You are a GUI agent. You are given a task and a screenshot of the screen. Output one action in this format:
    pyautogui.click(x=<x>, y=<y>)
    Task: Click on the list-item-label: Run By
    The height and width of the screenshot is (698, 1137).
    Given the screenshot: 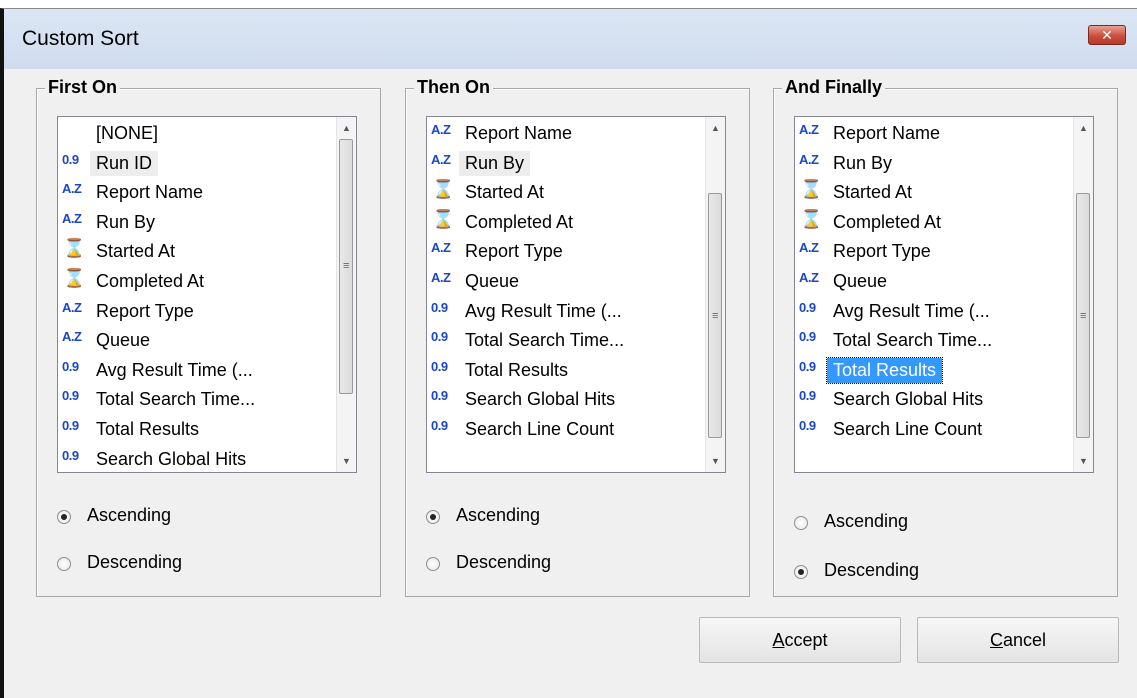 What is the action you would take?
    pyautogui.click(x=863, y=162)
    